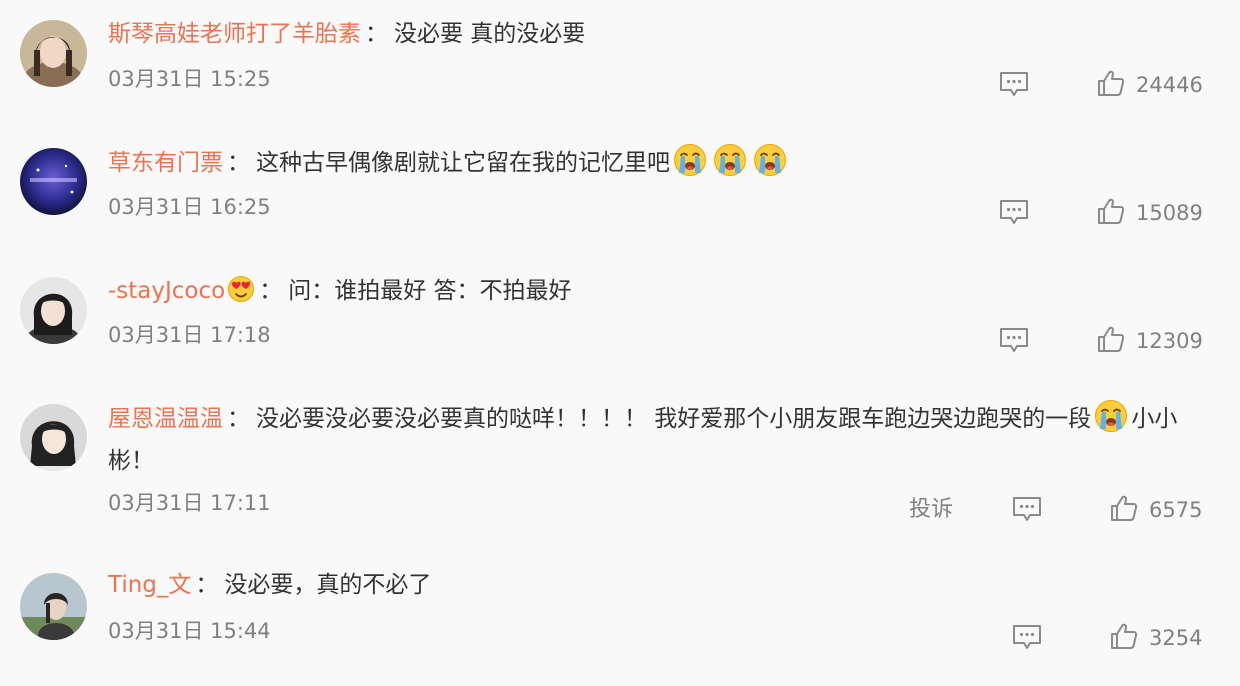 The height and width of the screenshot is (686, 1240). What do you see at coordinates (189, 631) in the screenshot?
I see `timestamp: 03月31日 15:44` at bounding box center [189, 631].